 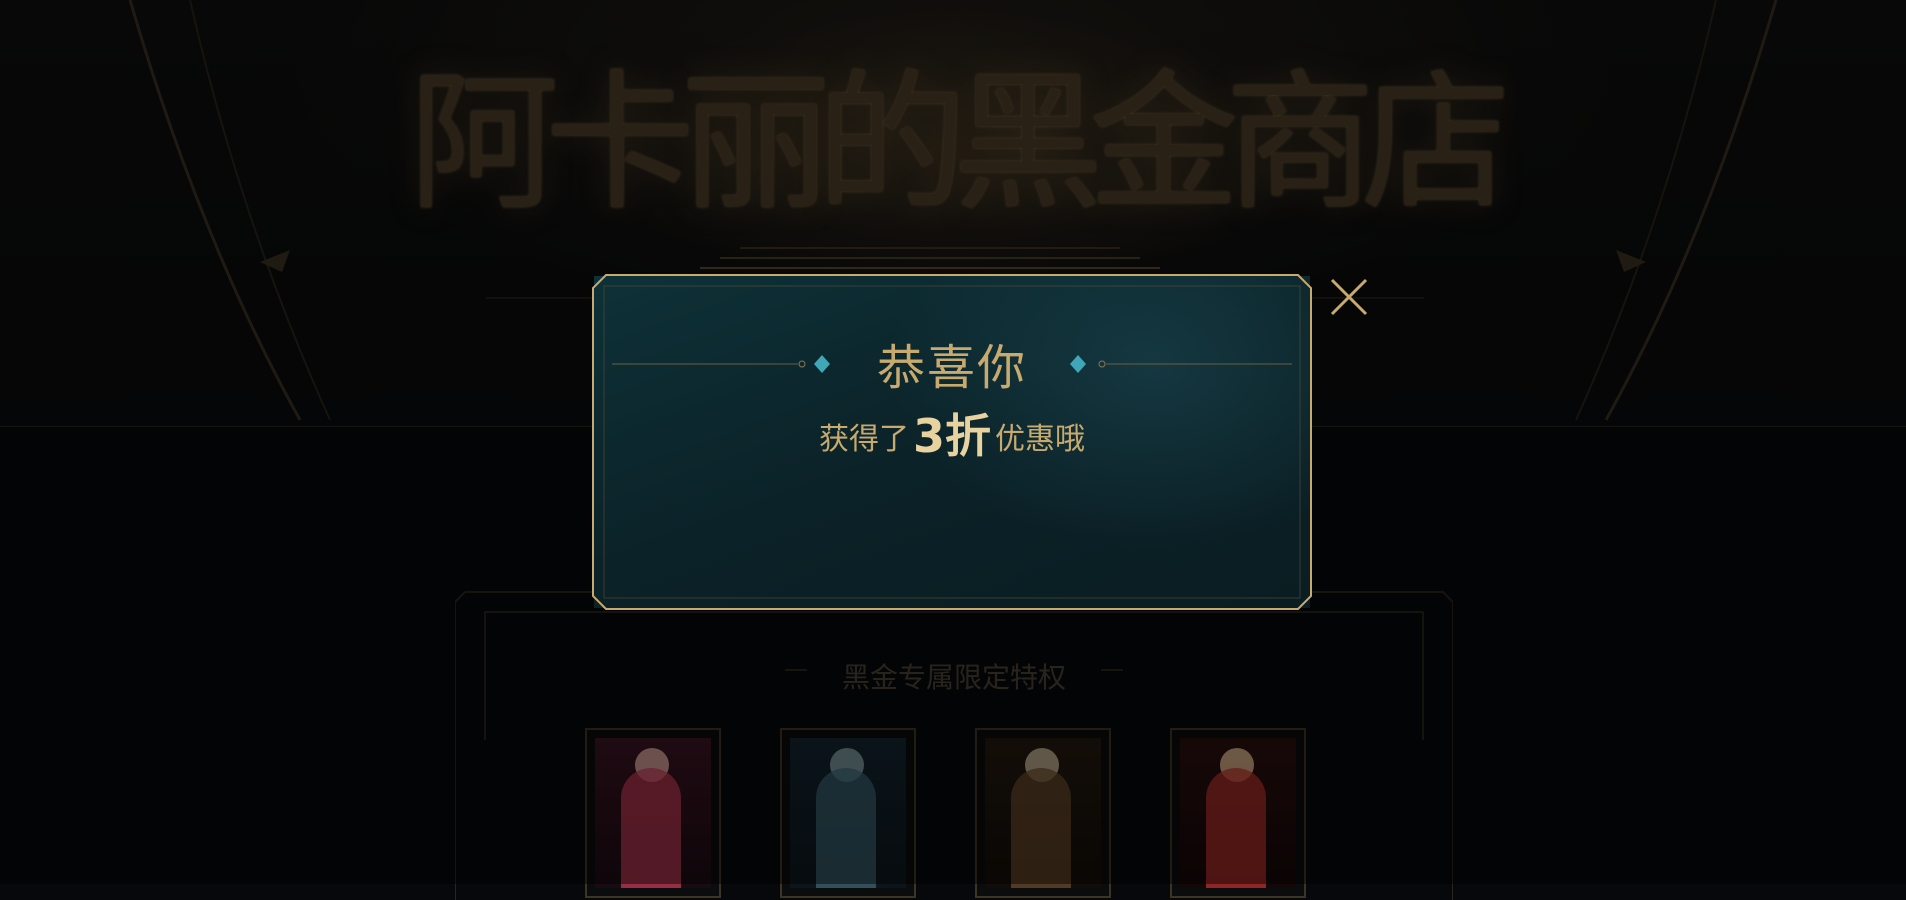 I want to click on dialog-heading: 恭喜你, so click(x=951, y=368).